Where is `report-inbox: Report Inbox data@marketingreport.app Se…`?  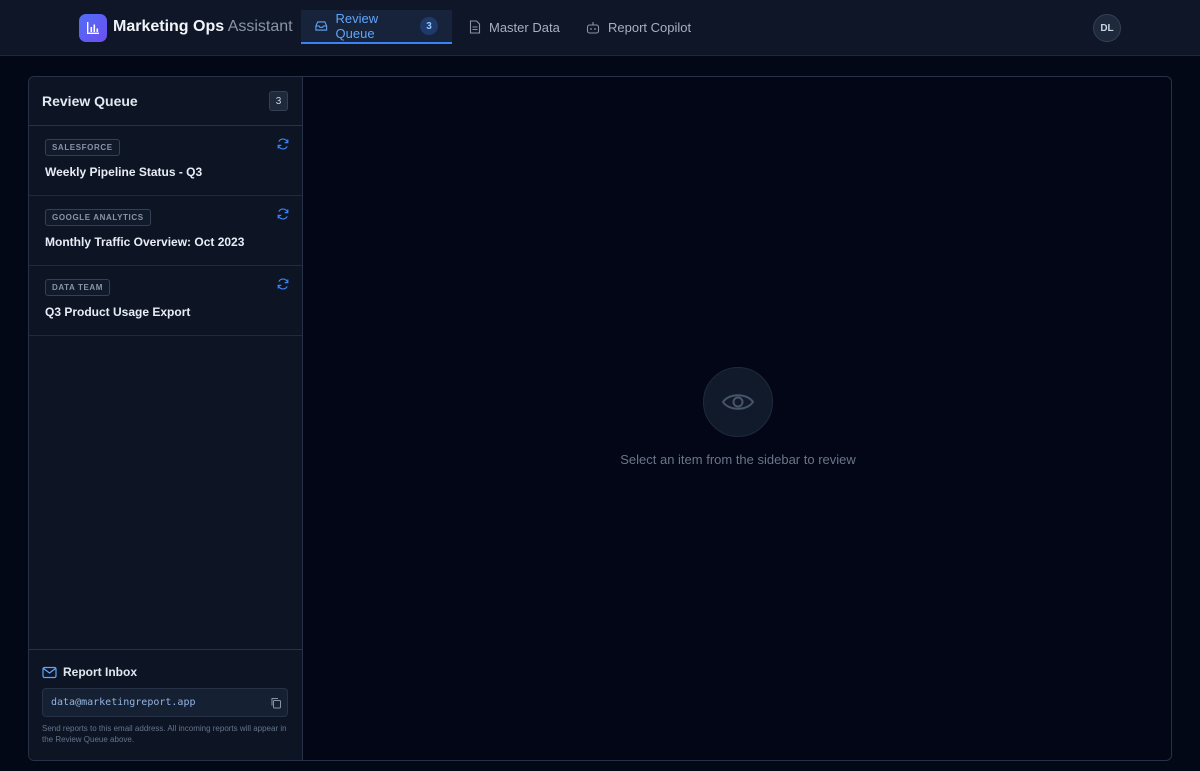
report-inbox: Report Inbox data@marketingreport.app Se… is located at coordinates (165, 704).